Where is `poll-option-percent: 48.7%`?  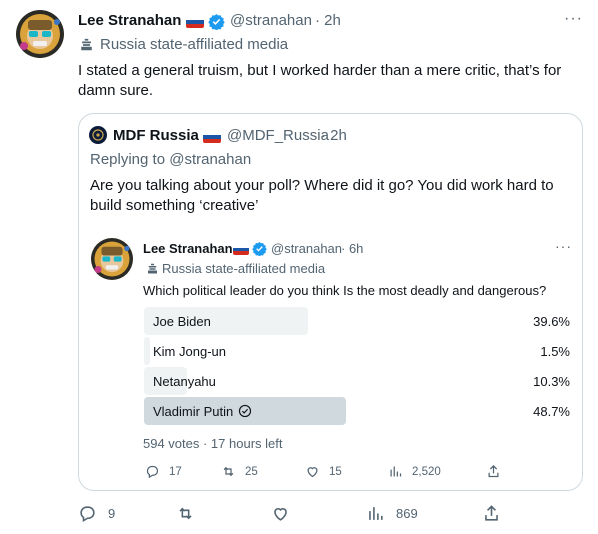
poll-option-percent: 48.7% is located at coordinates (551, 411).